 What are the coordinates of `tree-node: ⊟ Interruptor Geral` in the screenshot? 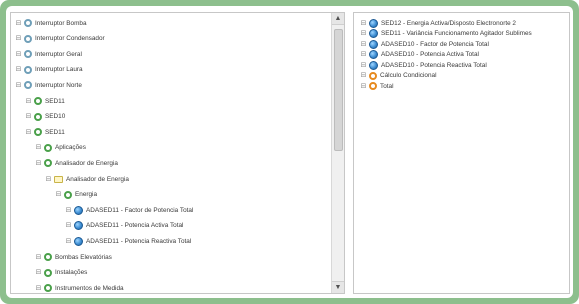 It's located at (48, 54).